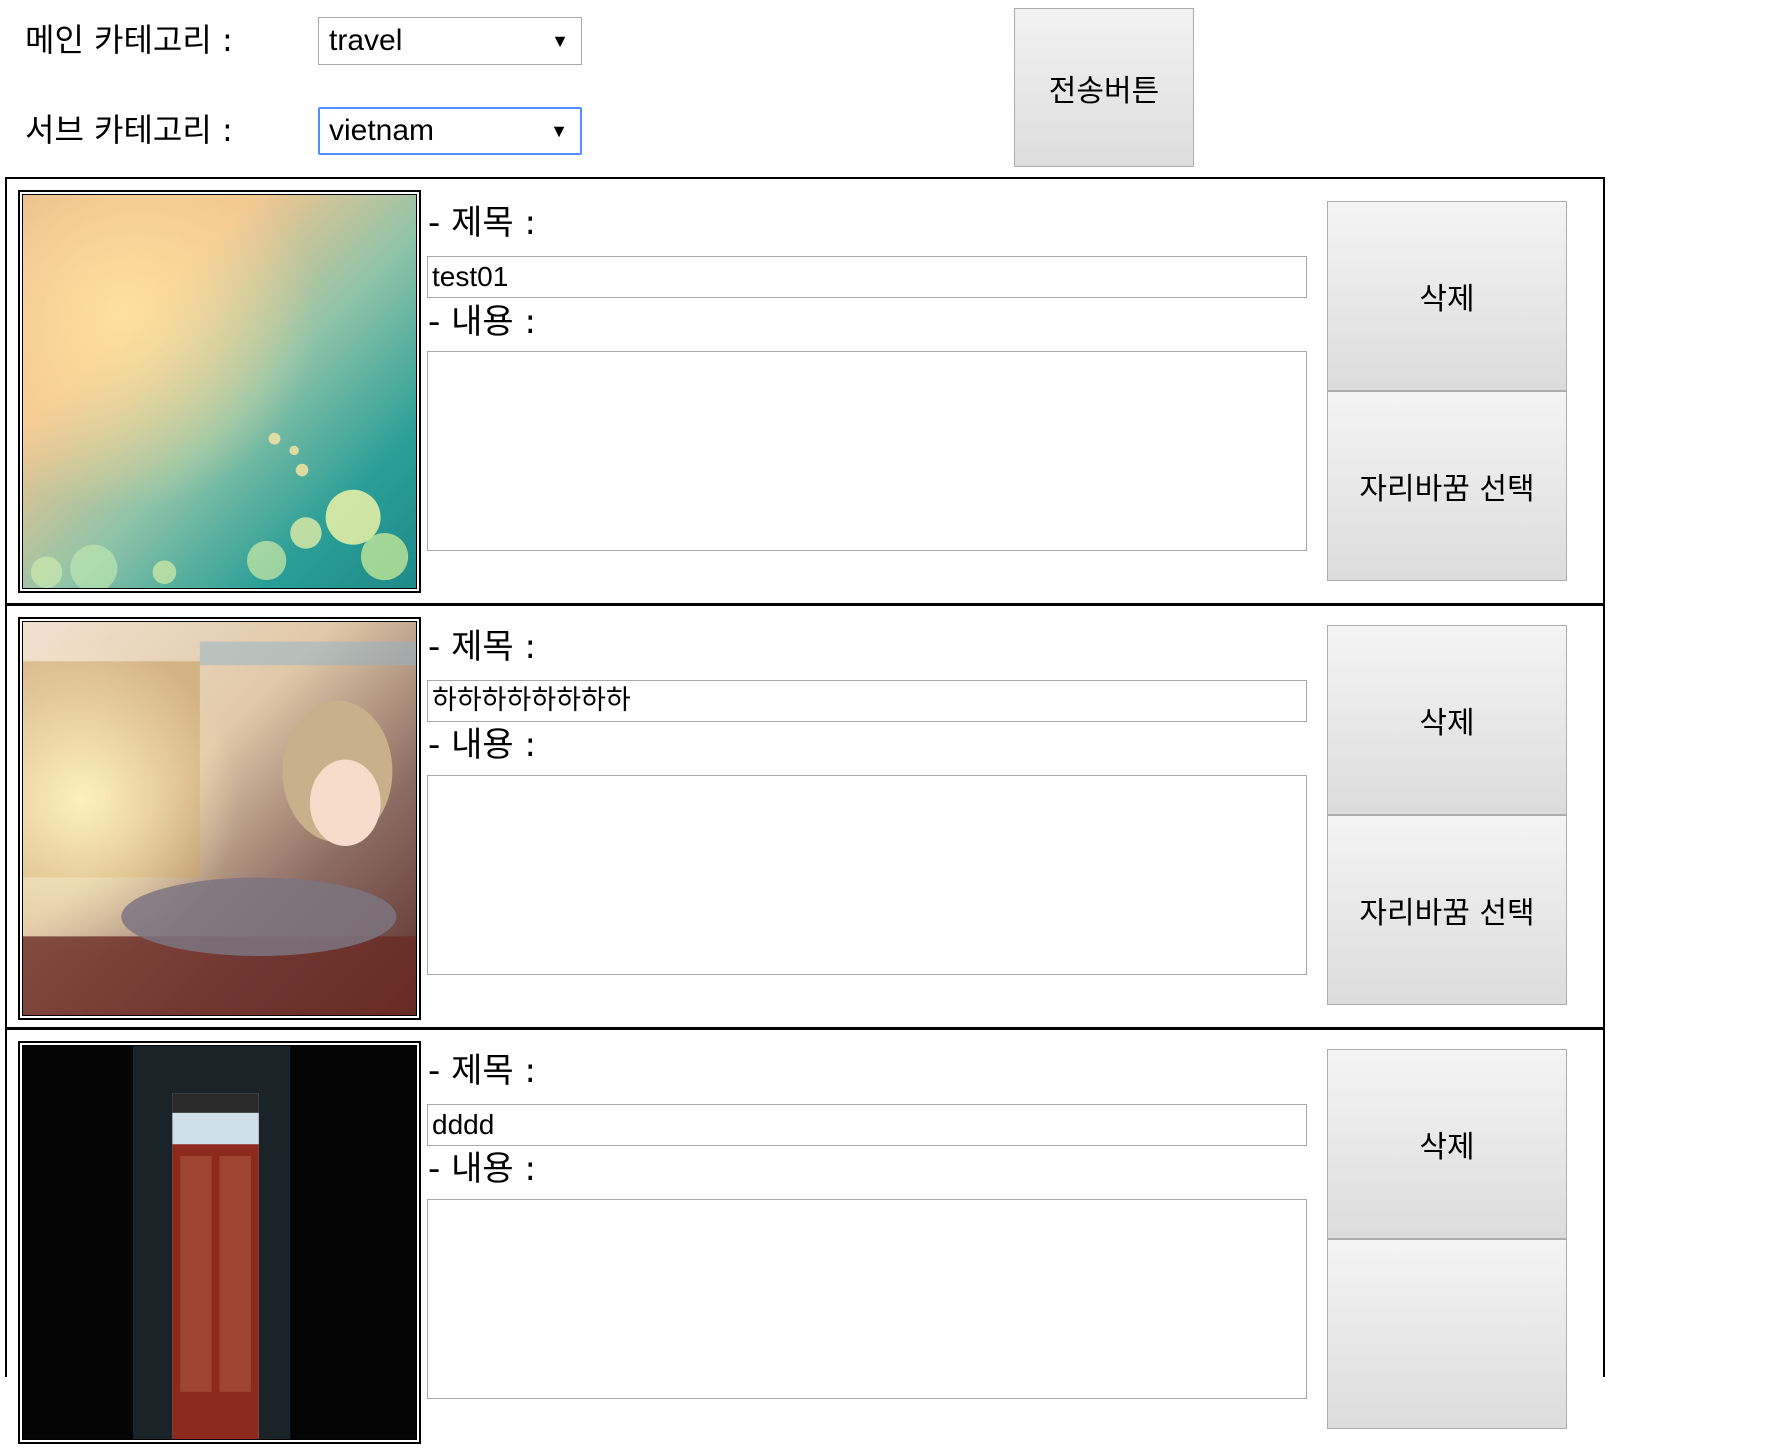 The height and width of the screenshot is (1451, 1773). What do you see at coordinates (1447, 1334) in the screenshot?
I see `swap-select-button` at bounding box center [1447, 1334].